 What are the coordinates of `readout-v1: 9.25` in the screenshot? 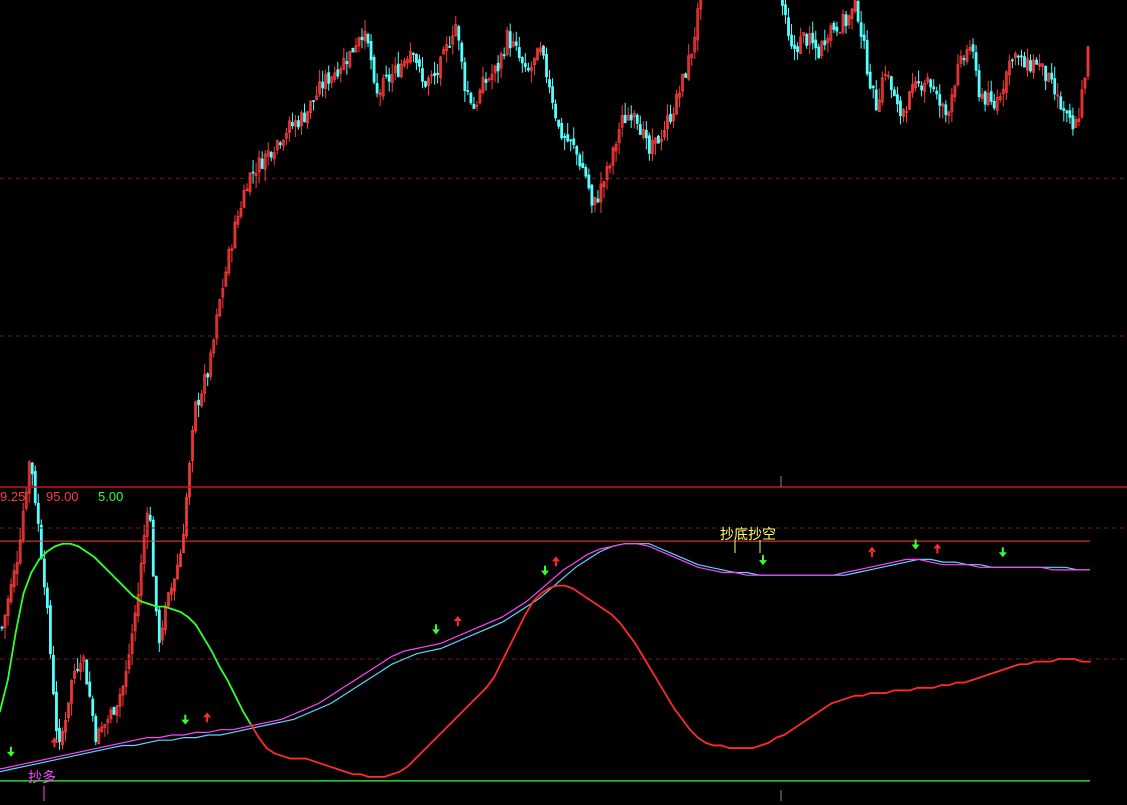 It's located at (13, 496).